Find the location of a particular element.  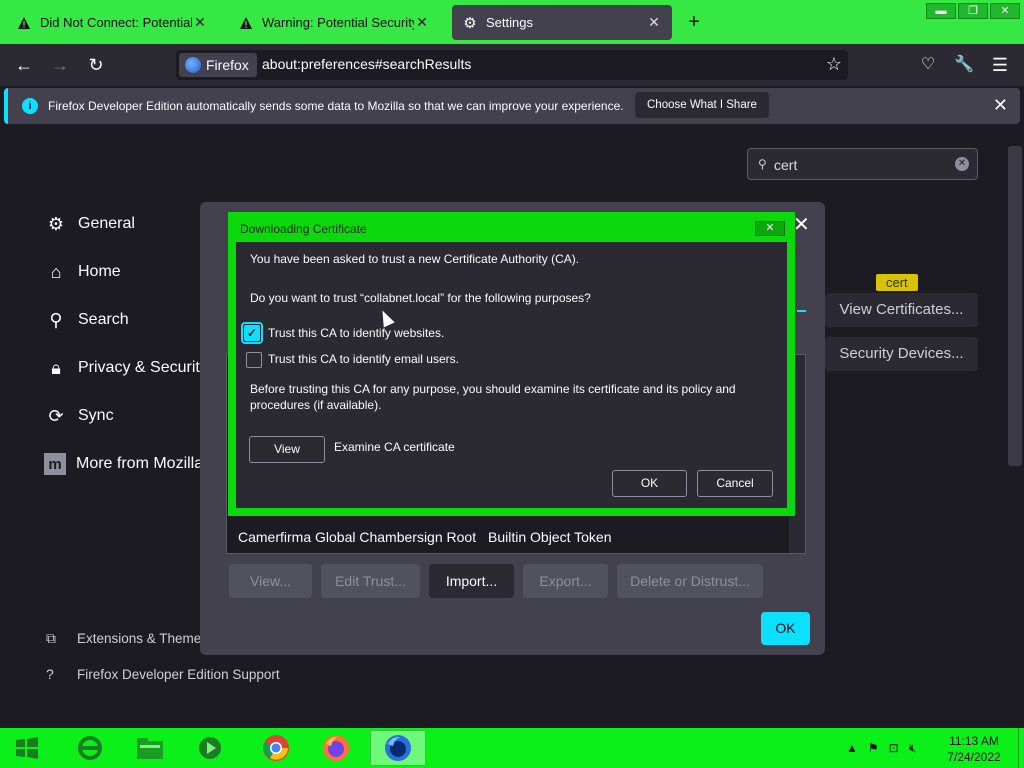

wrench-icon: 🔧 is located at coordinates (964, 65).